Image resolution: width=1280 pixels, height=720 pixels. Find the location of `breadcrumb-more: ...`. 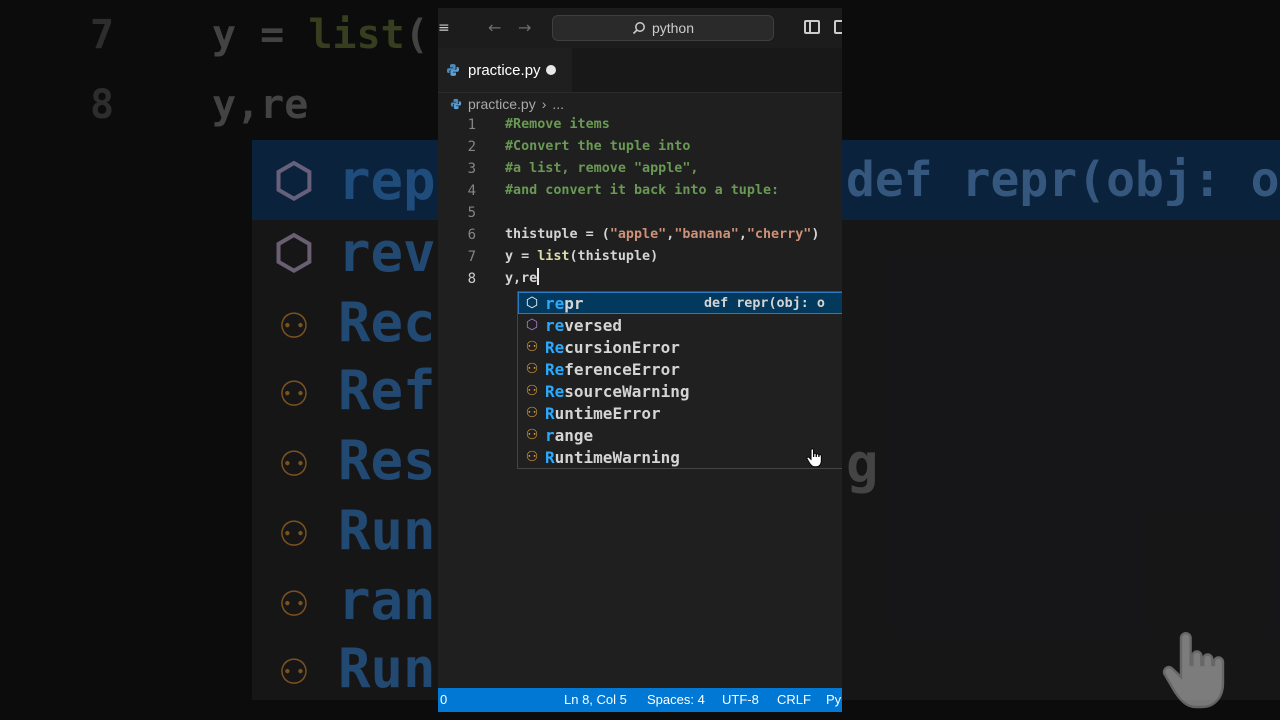

breadcrumb-more: ... is located at coordinates (558, 104).